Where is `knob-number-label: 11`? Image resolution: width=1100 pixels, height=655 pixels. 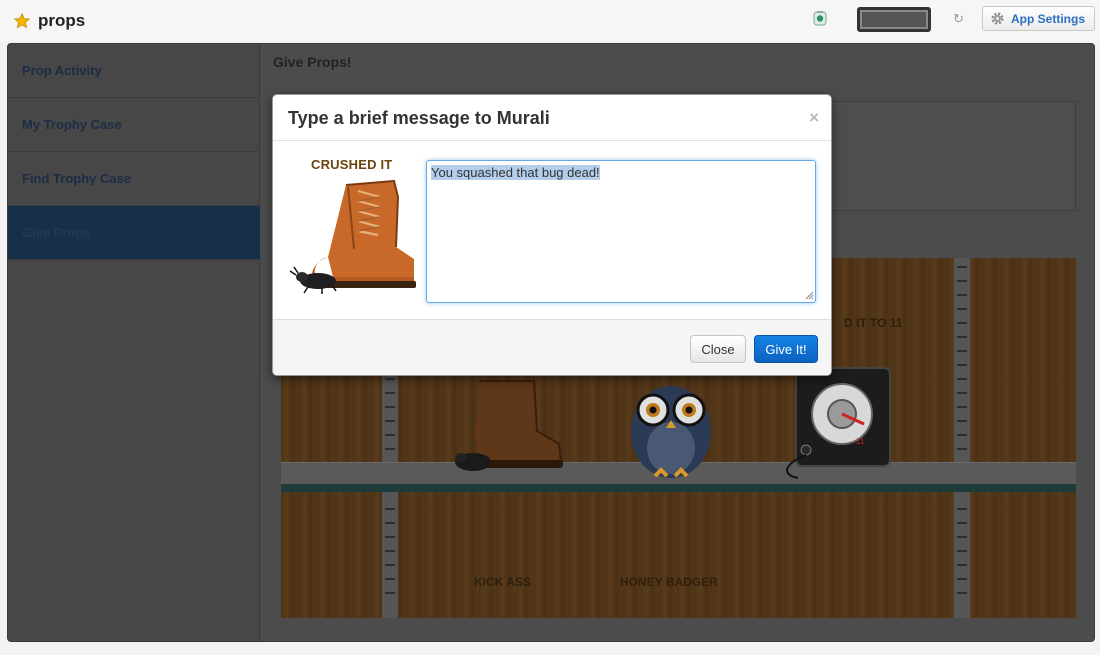 knob-number-label: 11 is located at coordinates (860, 441).